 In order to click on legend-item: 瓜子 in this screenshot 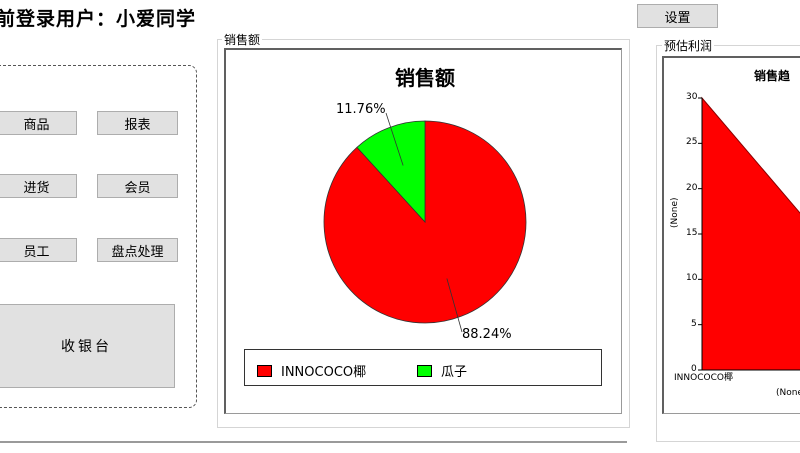, I will do `click(442, 370)`.